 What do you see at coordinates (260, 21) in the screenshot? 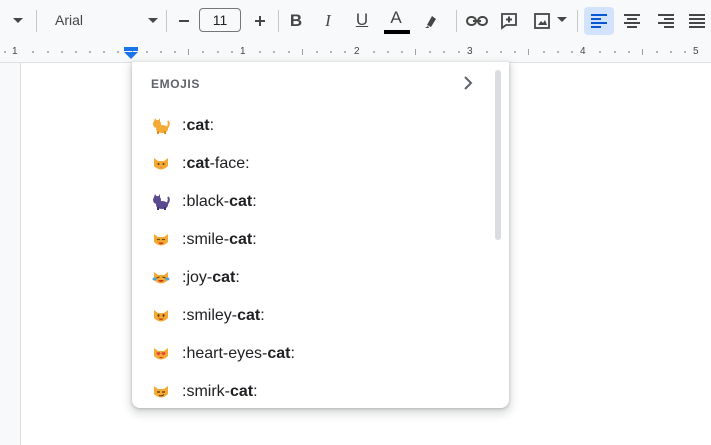
I see `increase-font-size-button` at bounding box center [260, 21].